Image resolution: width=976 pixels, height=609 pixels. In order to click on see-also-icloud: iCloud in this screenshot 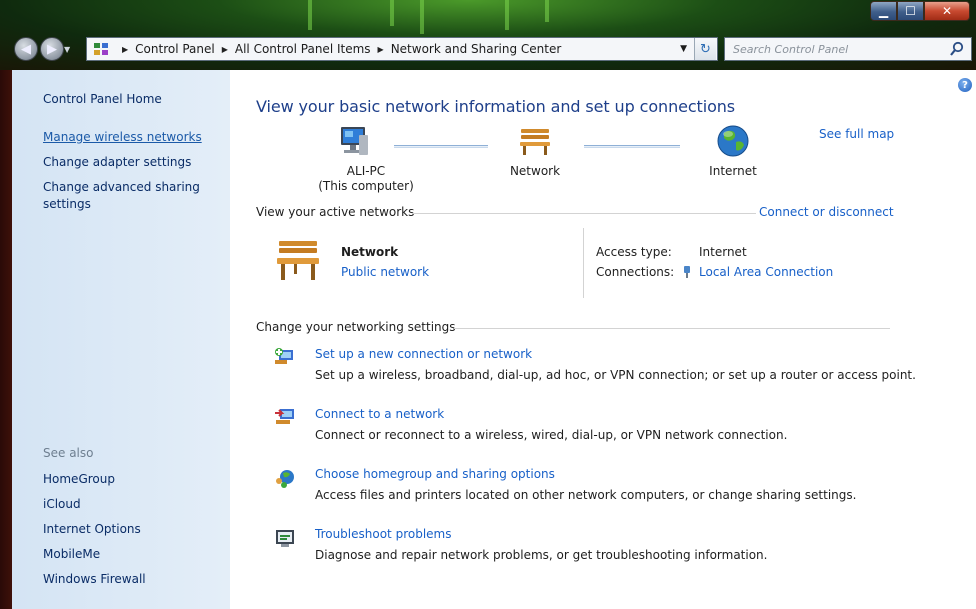, I will do `click(62, 504)`.